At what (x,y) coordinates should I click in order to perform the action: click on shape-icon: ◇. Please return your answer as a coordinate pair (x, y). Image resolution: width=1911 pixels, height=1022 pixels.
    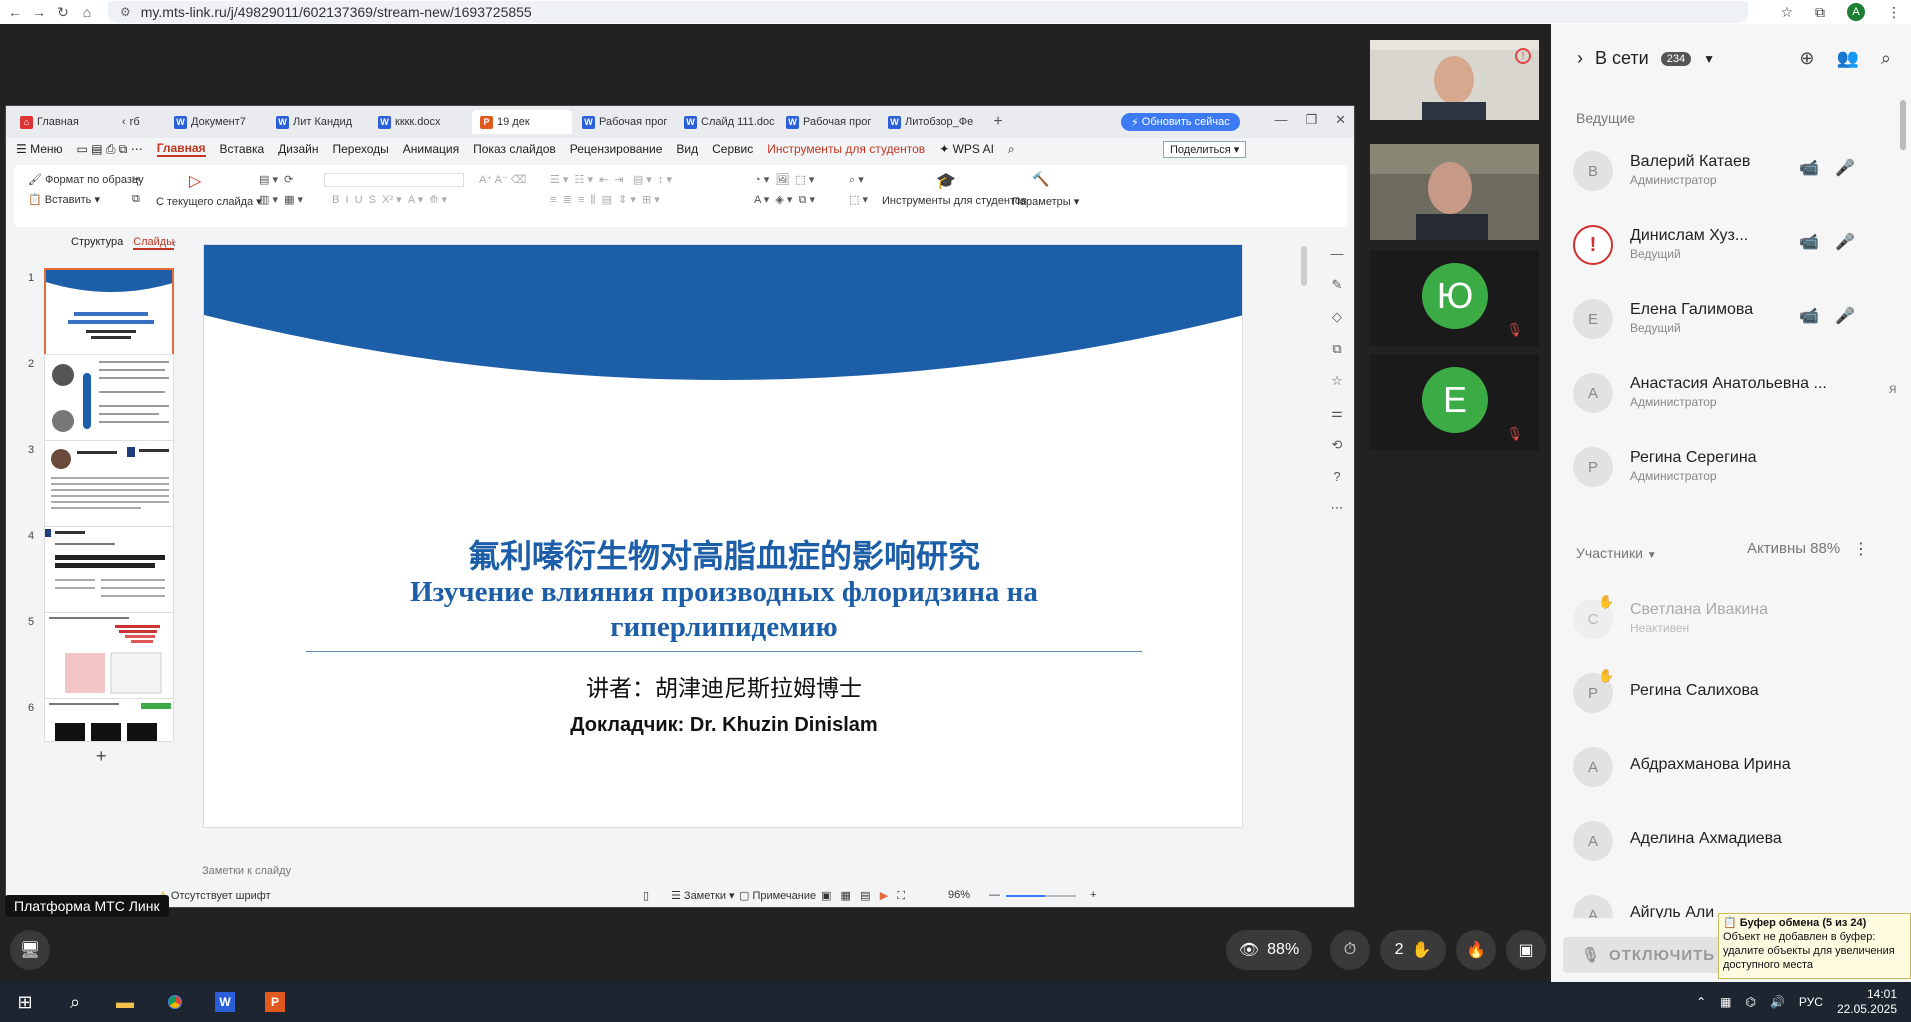
    Looking at the image, I should click on (1337, 317).